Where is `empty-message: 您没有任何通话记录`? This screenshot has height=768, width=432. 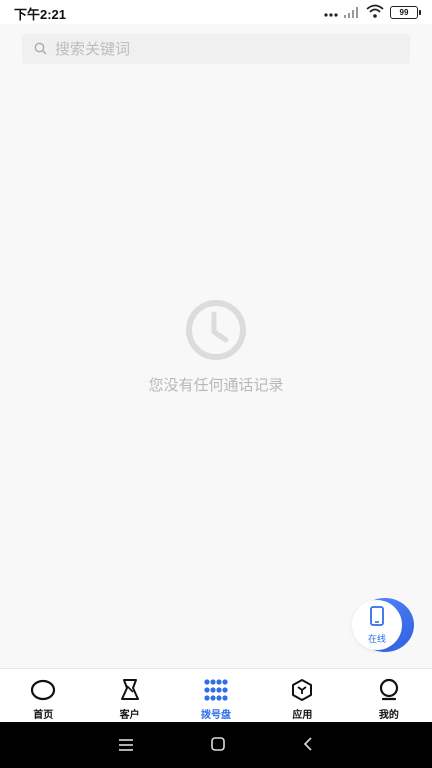
empty-message: 您没有任何通话记录 is located at coordinates (216, 385).